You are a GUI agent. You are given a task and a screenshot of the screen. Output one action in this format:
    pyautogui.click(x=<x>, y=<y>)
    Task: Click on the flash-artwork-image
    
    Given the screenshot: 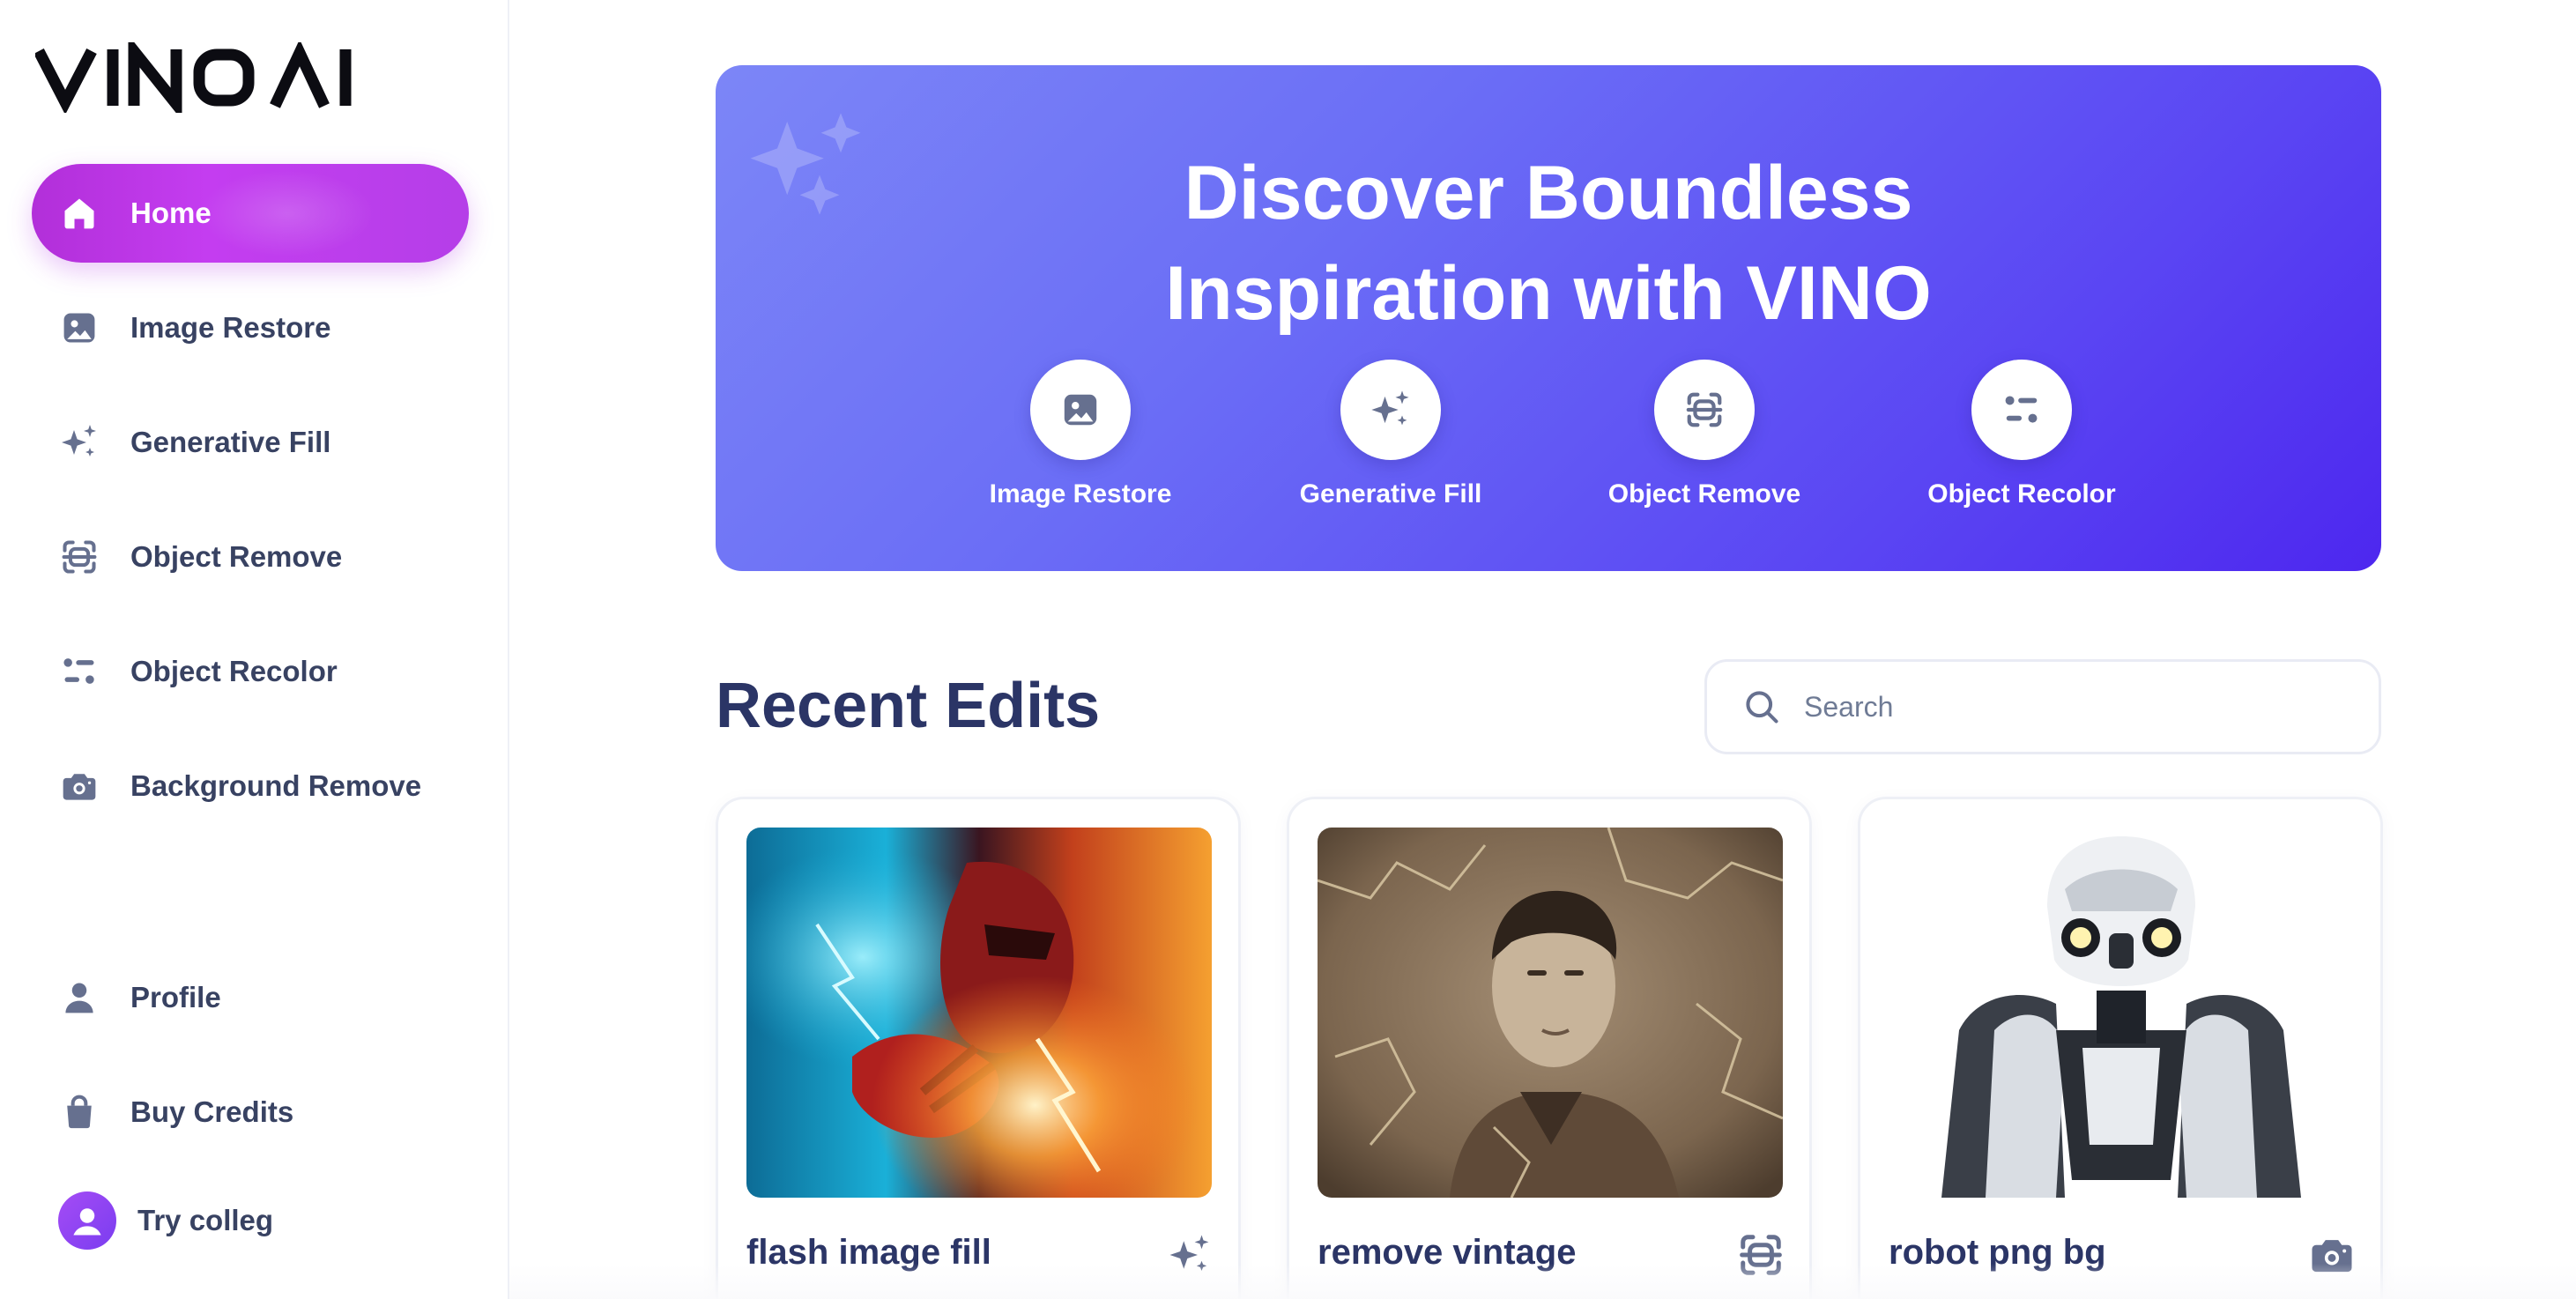 What is the action you would take?
    pyautogui.click(x=979, y=1013)
    